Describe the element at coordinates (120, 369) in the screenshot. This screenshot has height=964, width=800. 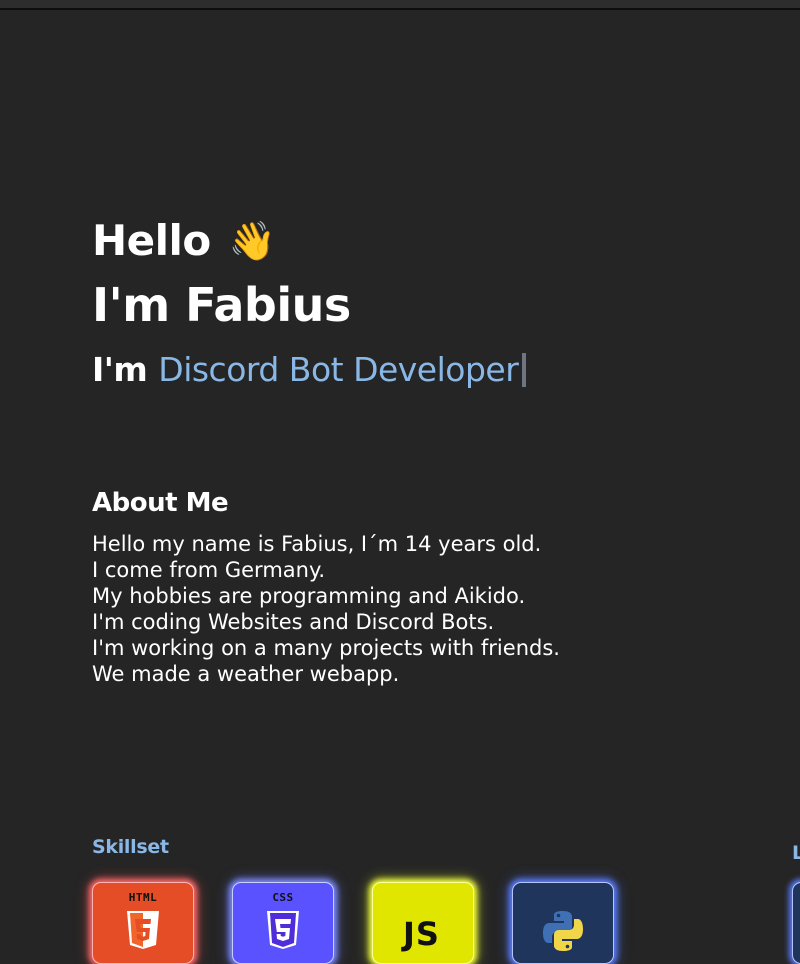
I see `role-prefix: I'm` at that location.